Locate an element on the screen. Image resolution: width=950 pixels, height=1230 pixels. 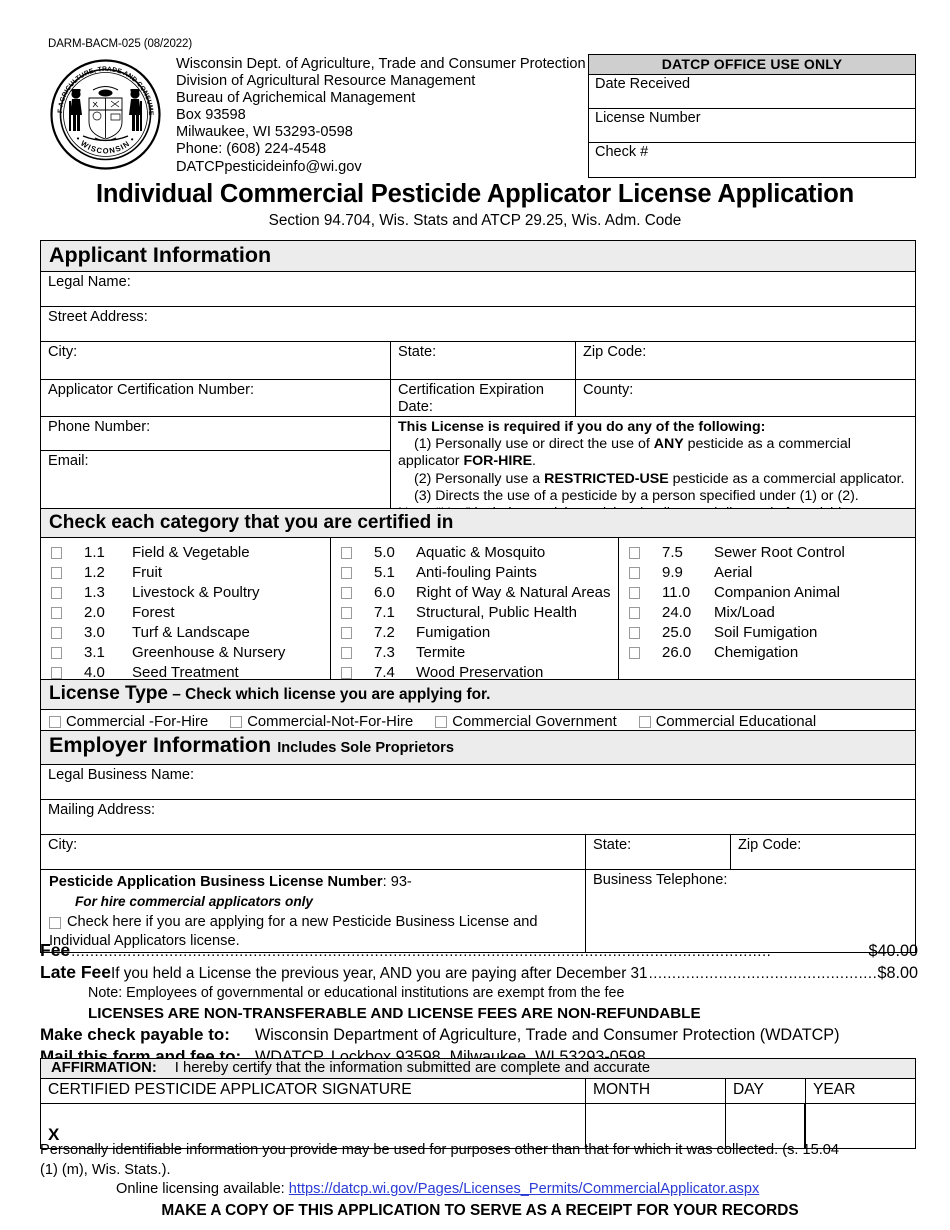
note-item-1-d: applicator is located at coordinates (431, 461).